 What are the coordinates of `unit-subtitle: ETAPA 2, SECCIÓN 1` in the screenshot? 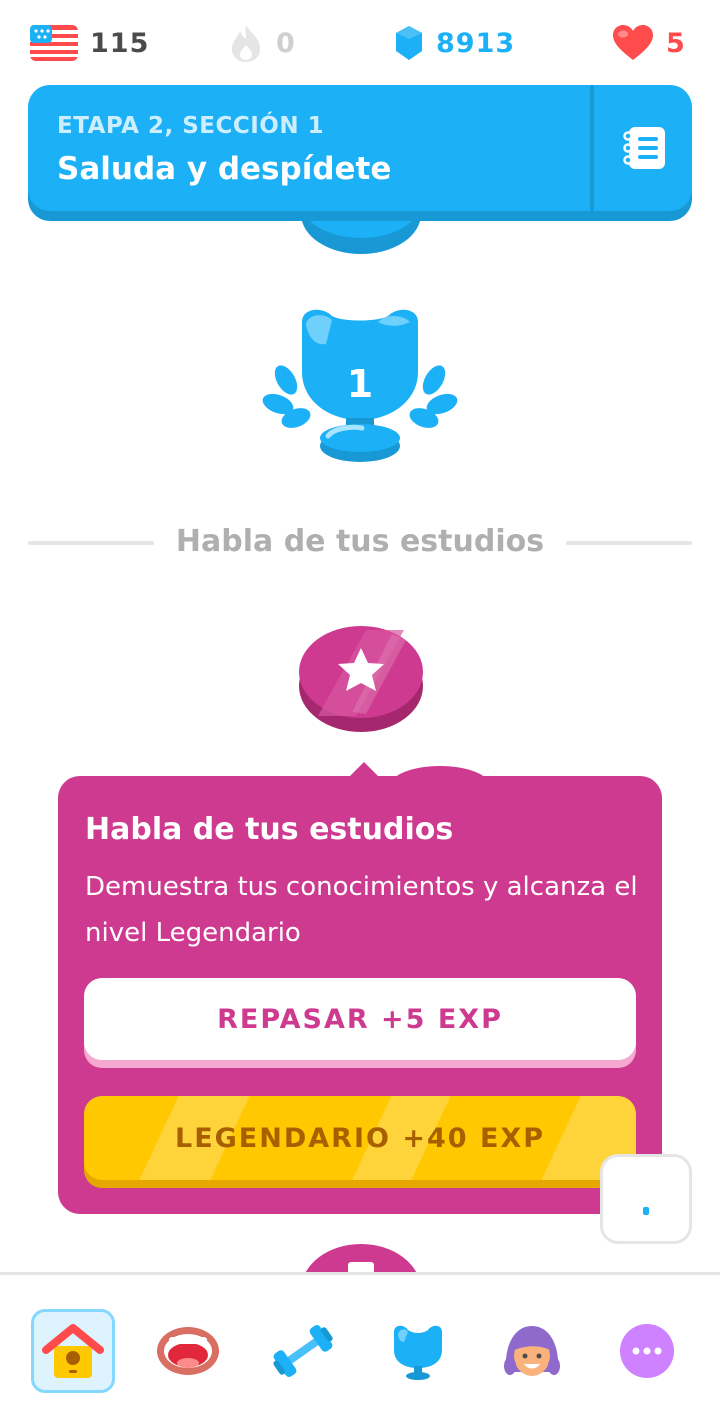 It's located at (191, 126).